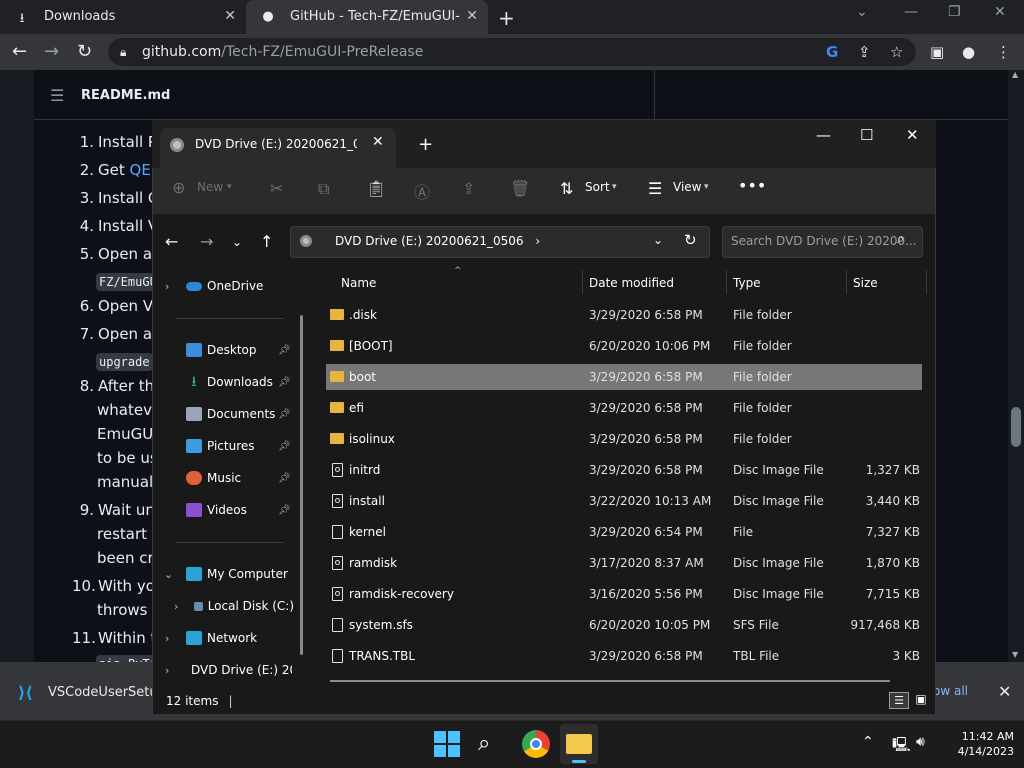 The height and width of the screenshot is (768, 1024). What do you see at coordinates (896, 52) in the screenshot?
I see `bookmark-star-icon: ☆` at bounding box center [896, 52].